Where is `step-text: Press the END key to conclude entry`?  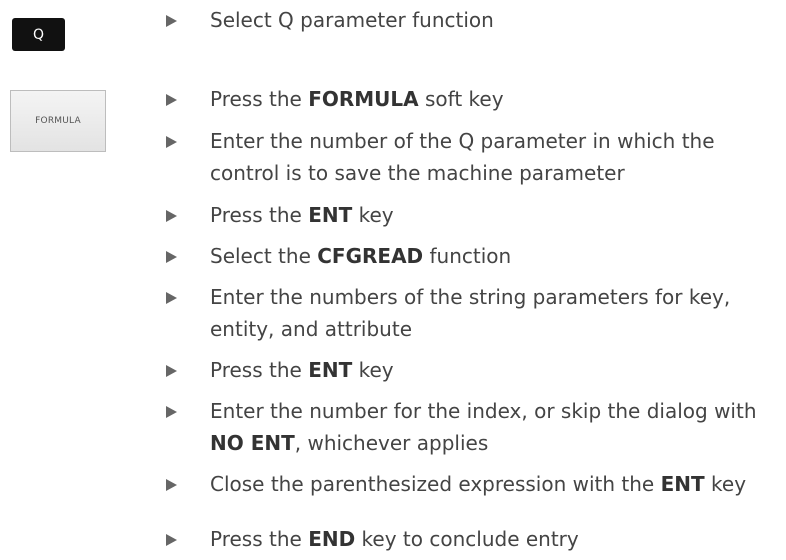
step-text: Press the END key to conclude entry is located at coordinates (394, 539).